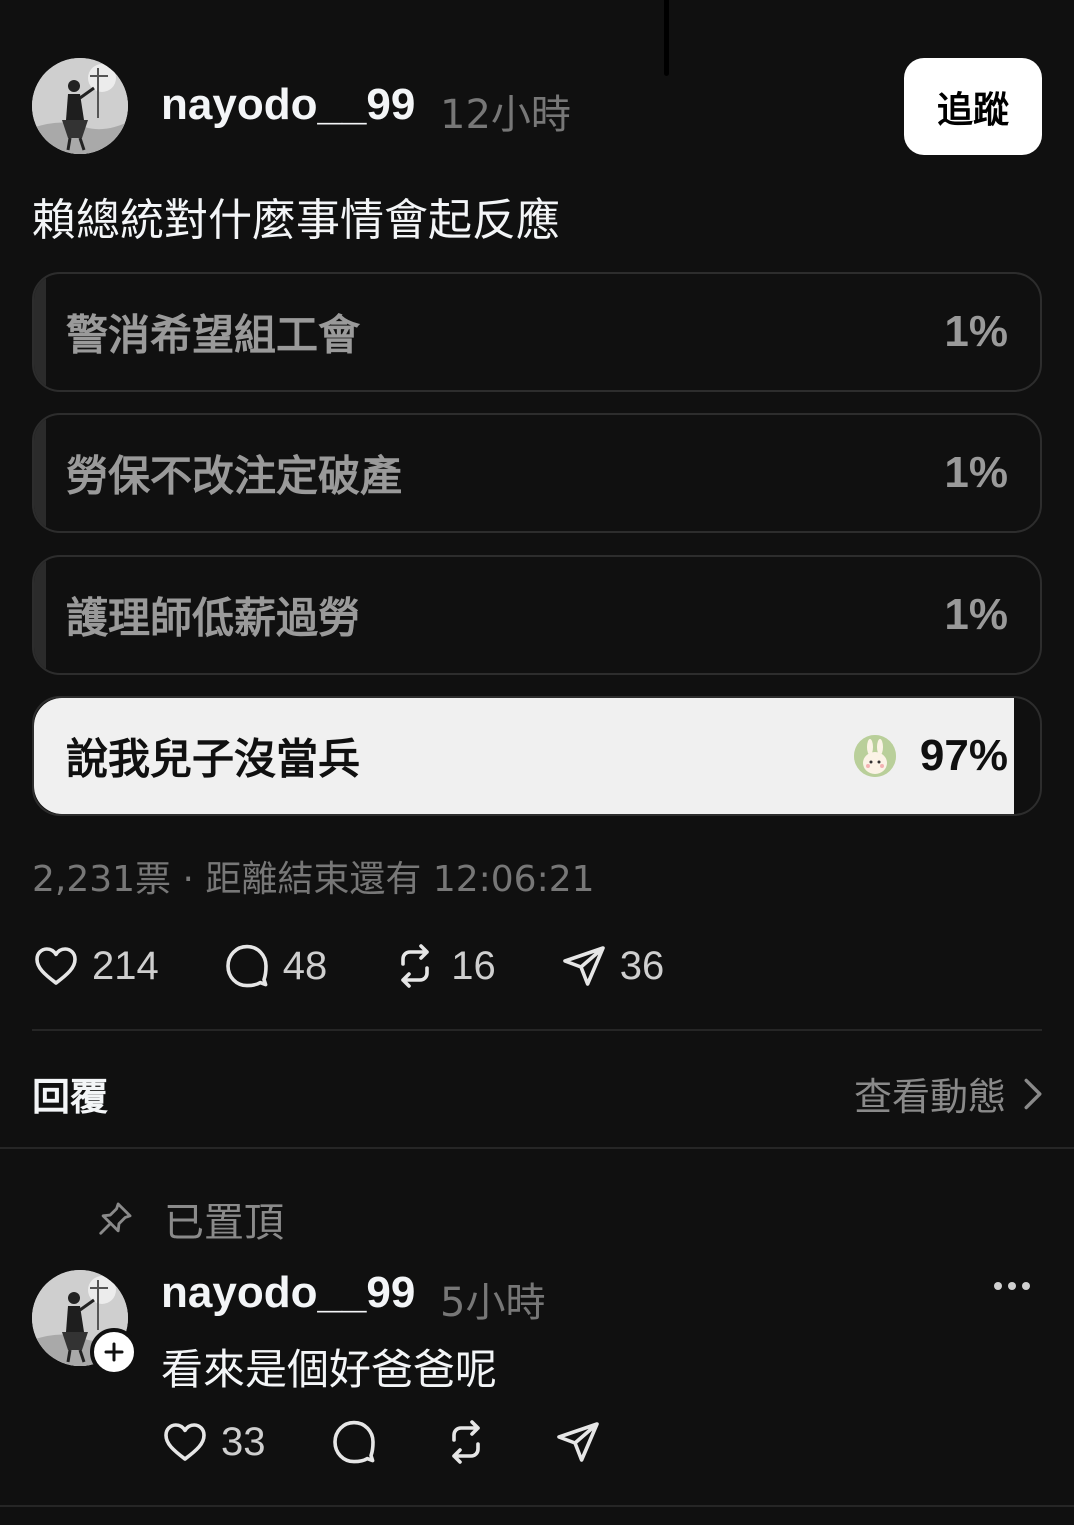  What do you see at coordinates (243, 1441) in the screenshot?
I see `reply-like-count: 33` at bounding box center [243, 1441].